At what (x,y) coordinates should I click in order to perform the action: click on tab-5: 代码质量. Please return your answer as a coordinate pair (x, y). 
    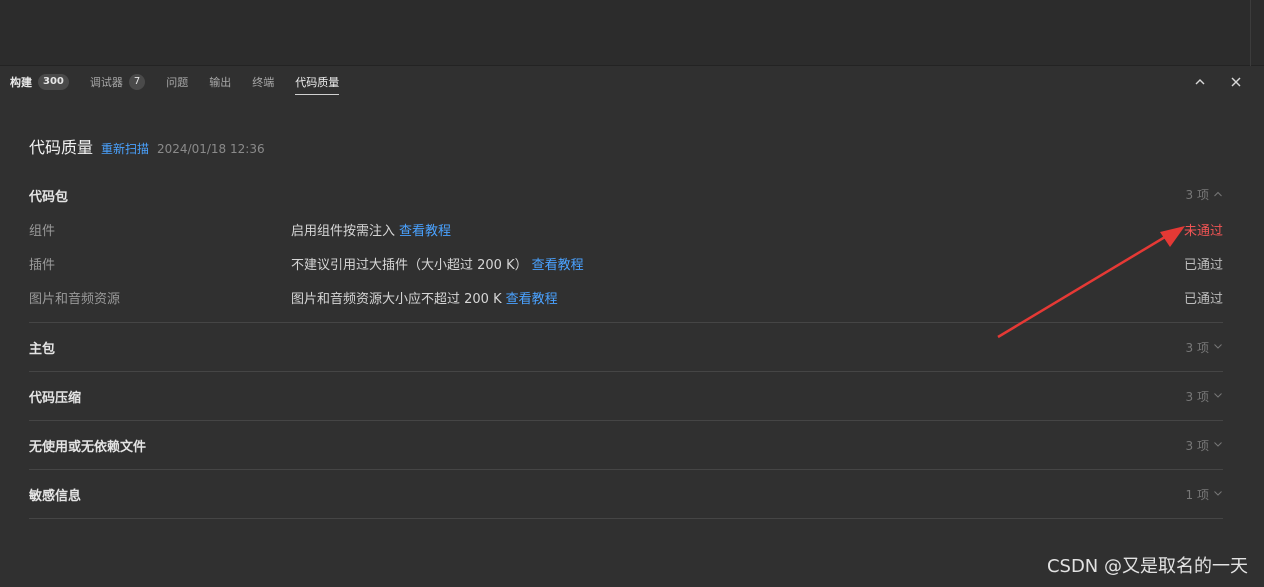
    Looking at the image, I should click on (317, 82).